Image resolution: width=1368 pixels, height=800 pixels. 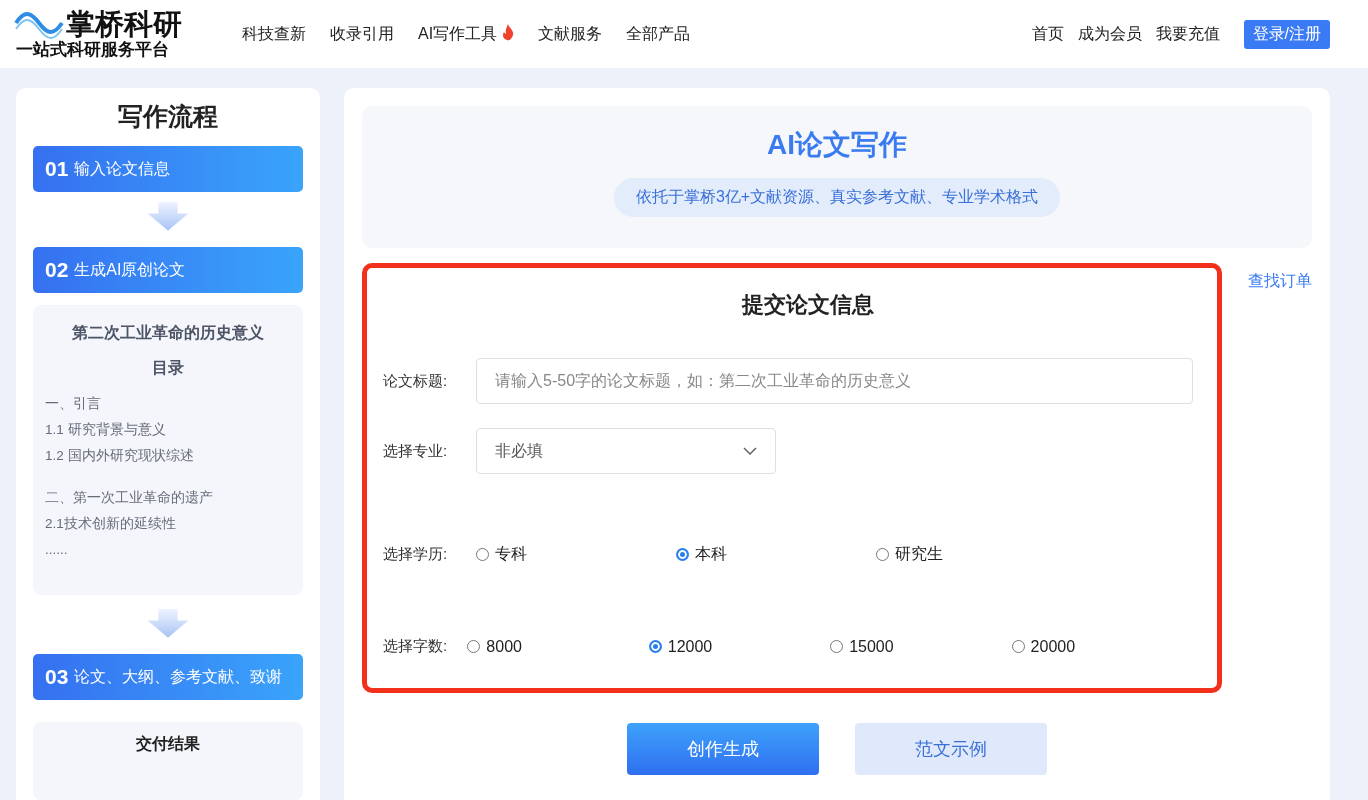 What do you see at coordinates (570, 34) in the screenshot?
I see `nav-link: 文献服务` at bounding box center [570, 34].